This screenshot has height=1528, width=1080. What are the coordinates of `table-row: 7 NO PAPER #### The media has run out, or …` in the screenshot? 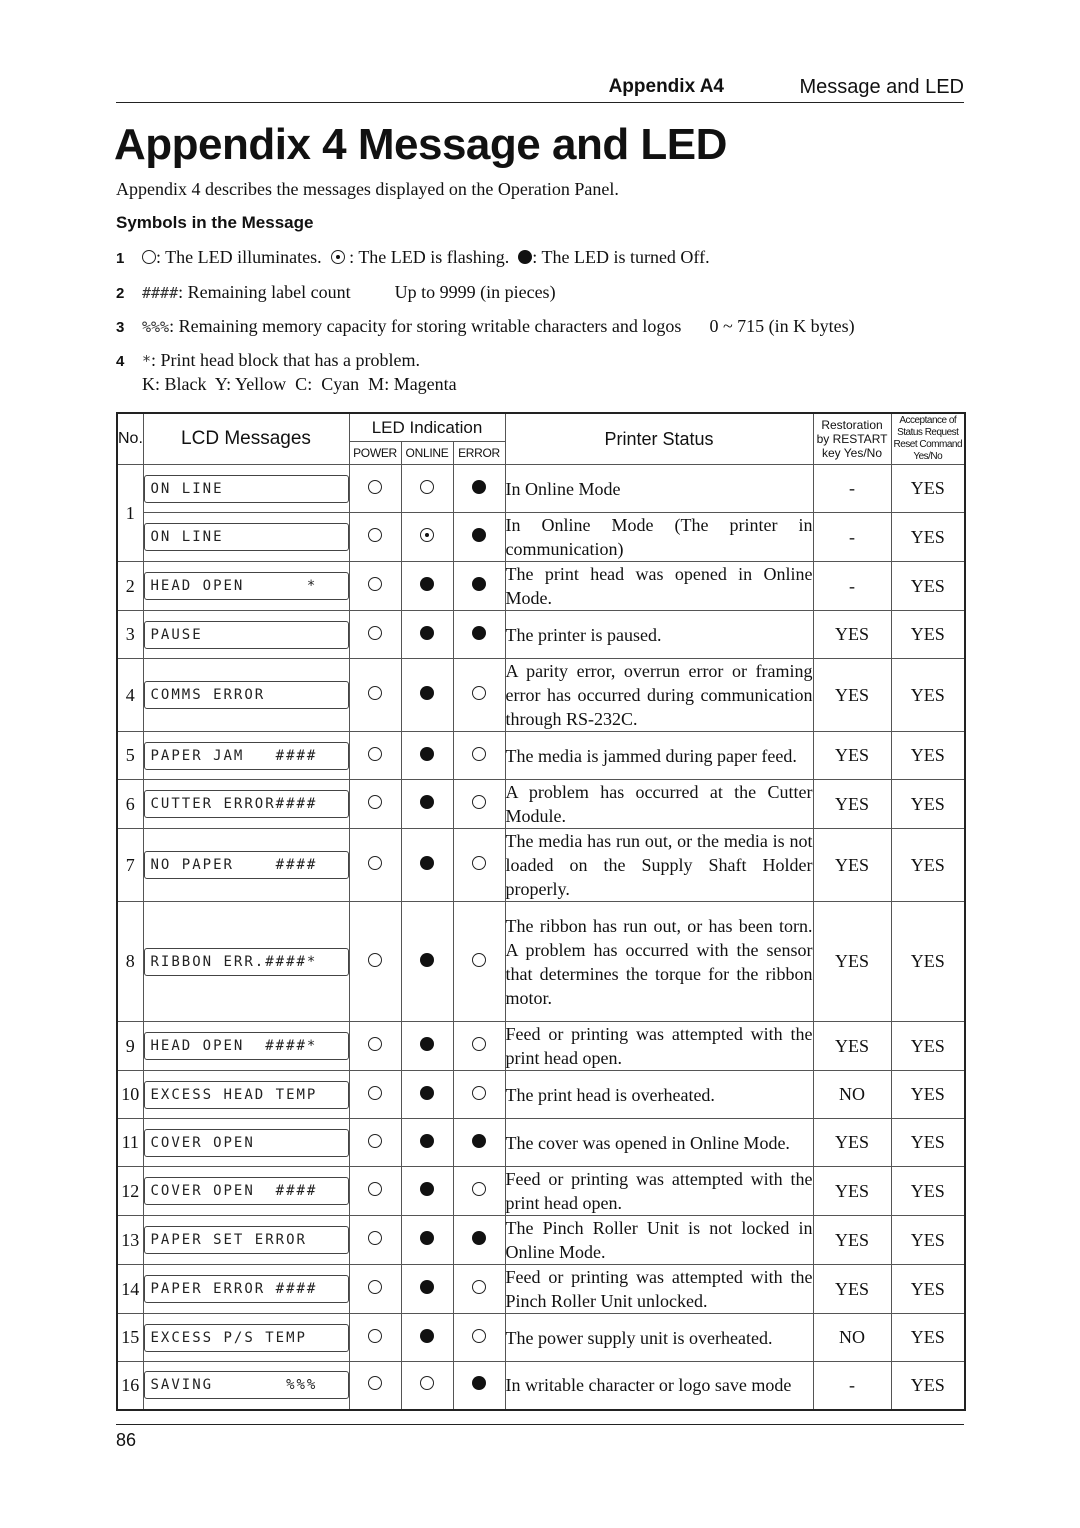 It's located at (541, 865).